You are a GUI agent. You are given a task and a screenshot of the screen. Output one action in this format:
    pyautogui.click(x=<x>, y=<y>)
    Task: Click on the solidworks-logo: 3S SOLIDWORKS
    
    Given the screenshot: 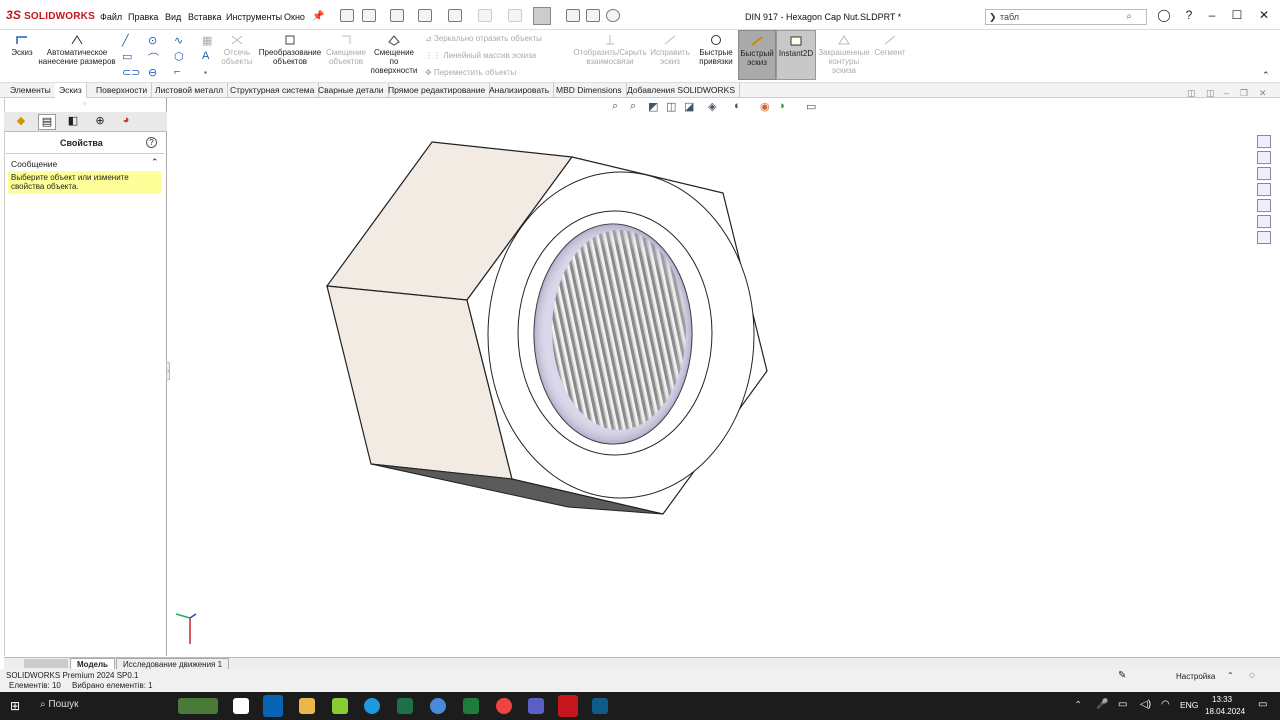 What is the action you would take?
    pyautogui.click(x=50, y=15)
    